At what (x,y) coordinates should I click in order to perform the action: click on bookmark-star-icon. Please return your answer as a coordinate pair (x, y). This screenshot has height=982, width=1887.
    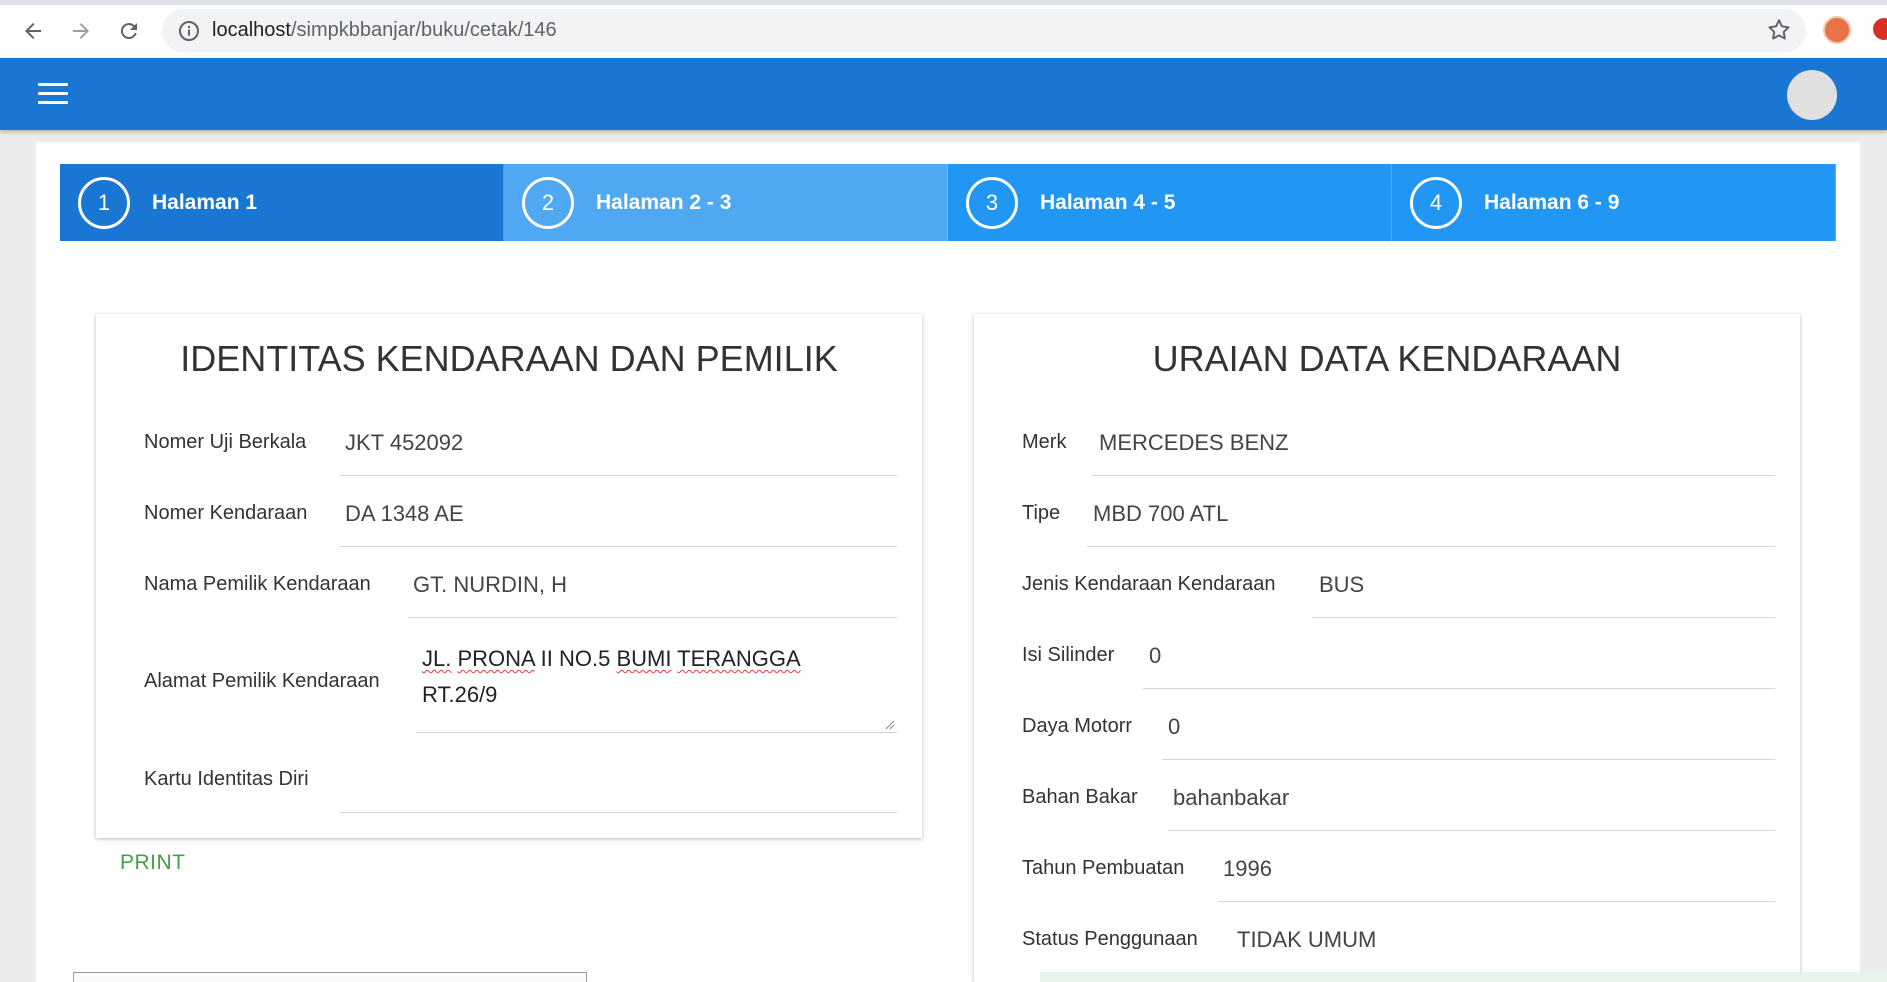
    Looking at the image, I should click on (1779, 32).